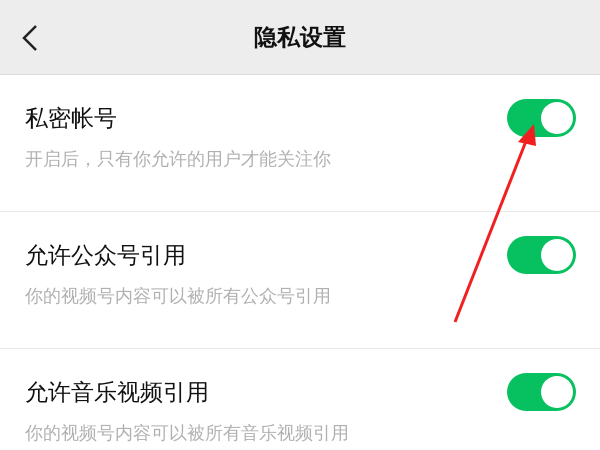  I want to click on back-icon, so click(30, 38).